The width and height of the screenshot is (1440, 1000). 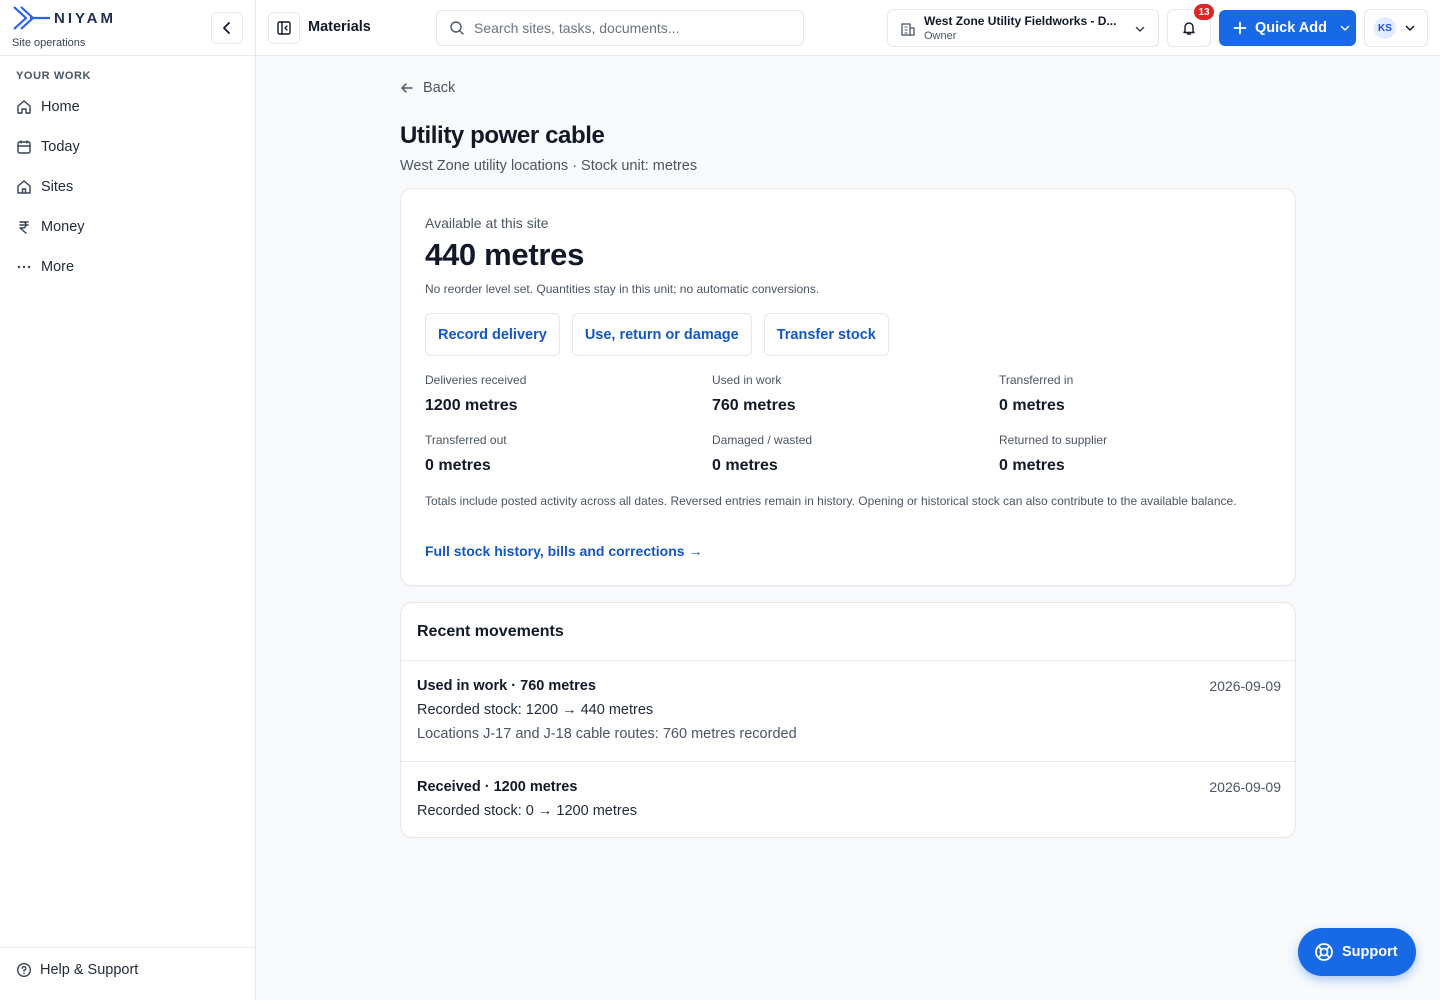 I want to click on sidebar-item-money: Money, so click(x=128, y=227).